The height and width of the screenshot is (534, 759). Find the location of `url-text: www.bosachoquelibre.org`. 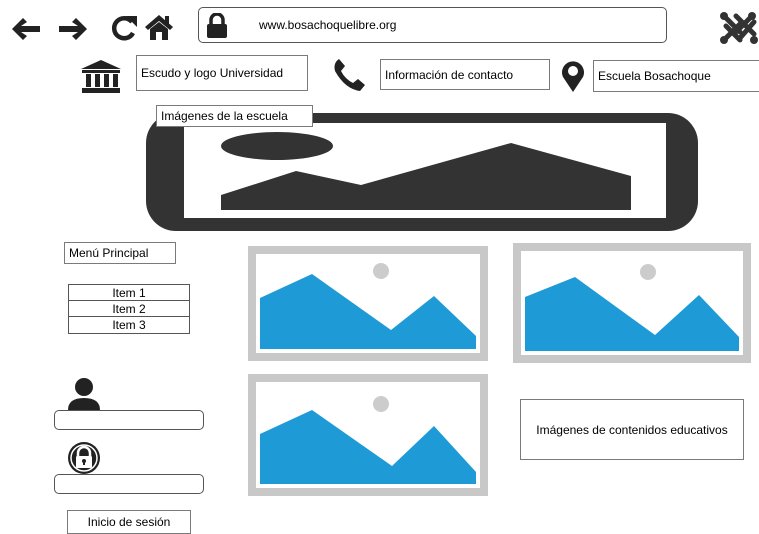

url-text: www.bosachoquelibre.org is located at coordinates (328, 25).